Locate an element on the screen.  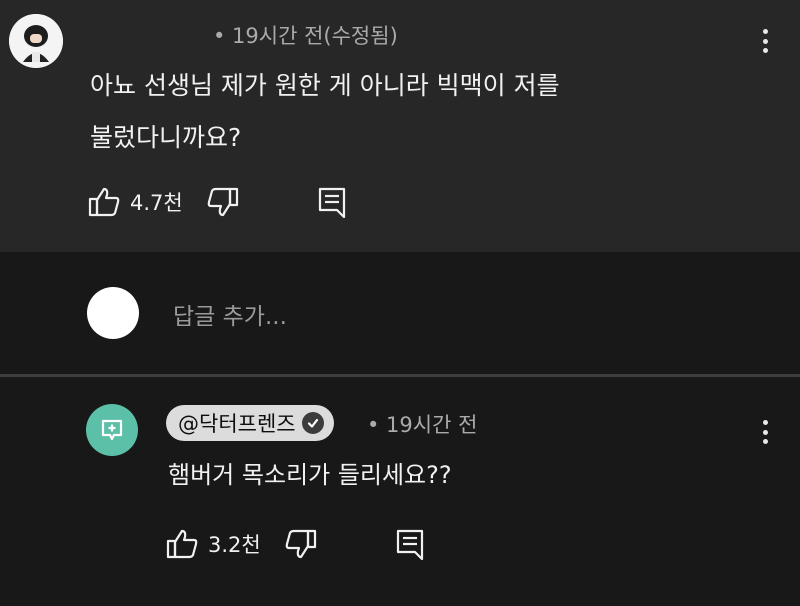
channel-name: @닥터프렌즈 is located at coordinates (237, 424).